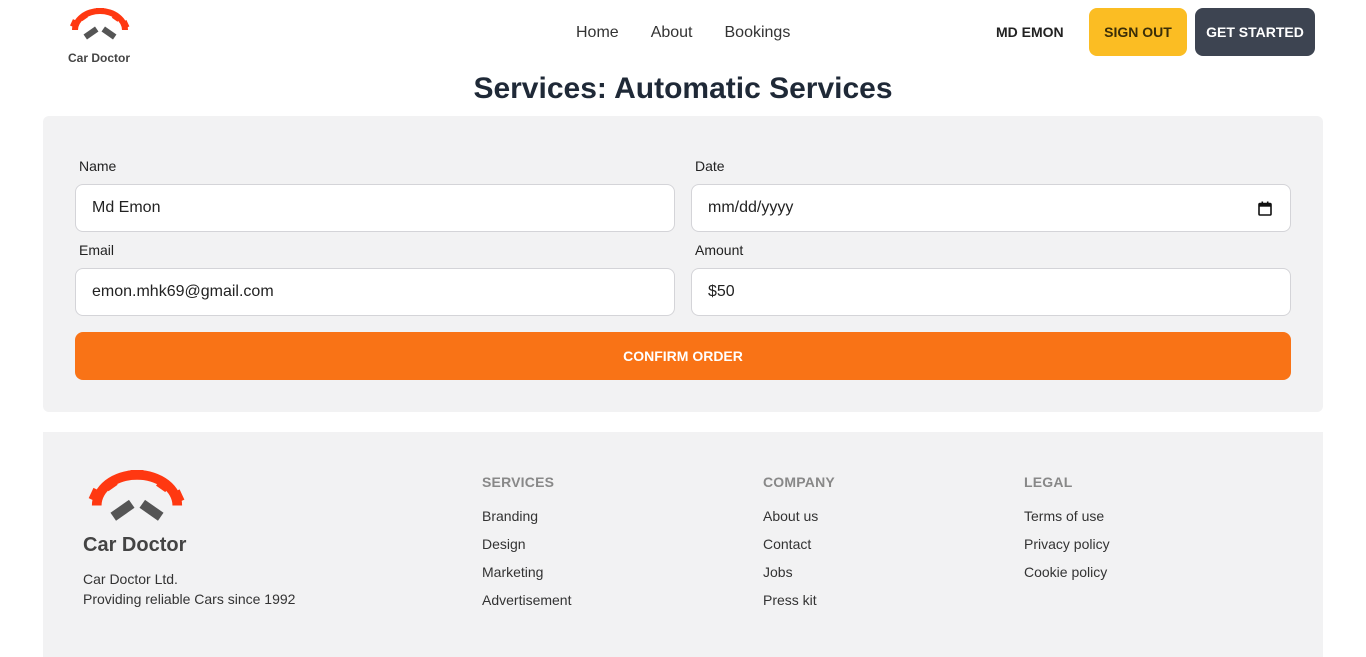 The image size is (1366, 657). Describe the element at coordinates (683, 88) in the screenshot. I see `page-title: Services: Automatic Services` at that location.